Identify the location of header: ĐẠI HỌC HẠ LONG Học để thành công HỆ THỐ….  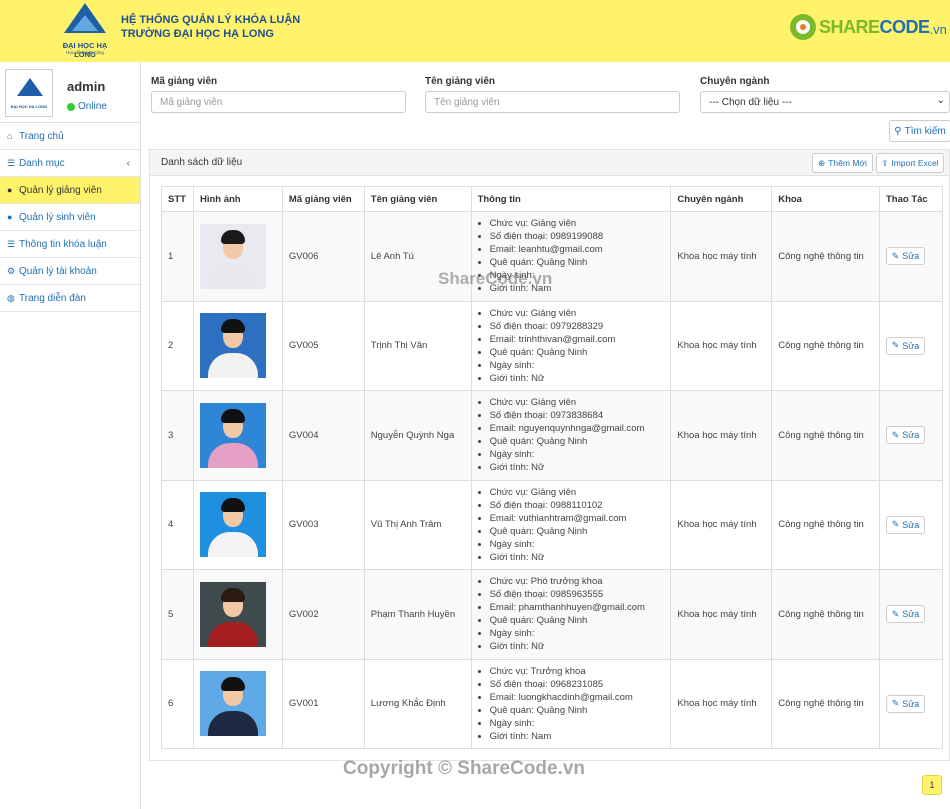
(475, 31).